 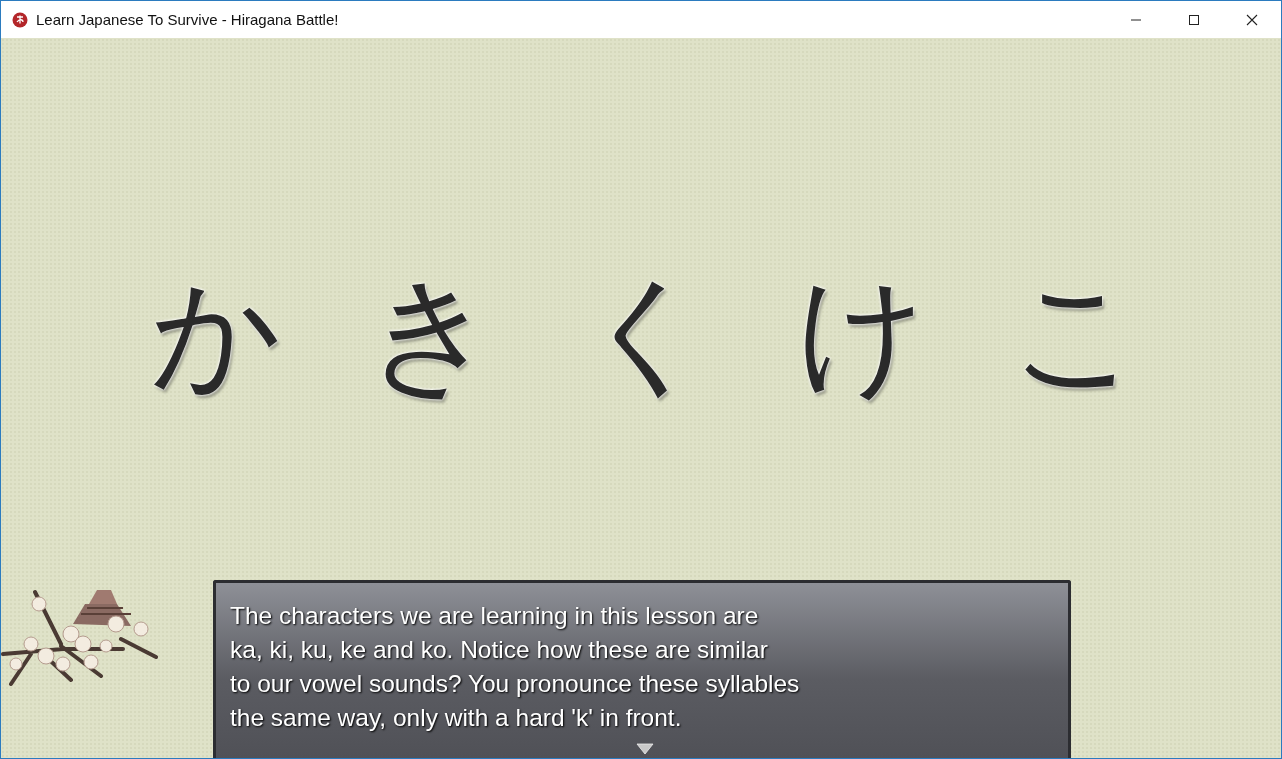 I want to click on hiragana-character: か, so click(x=216, y=332).